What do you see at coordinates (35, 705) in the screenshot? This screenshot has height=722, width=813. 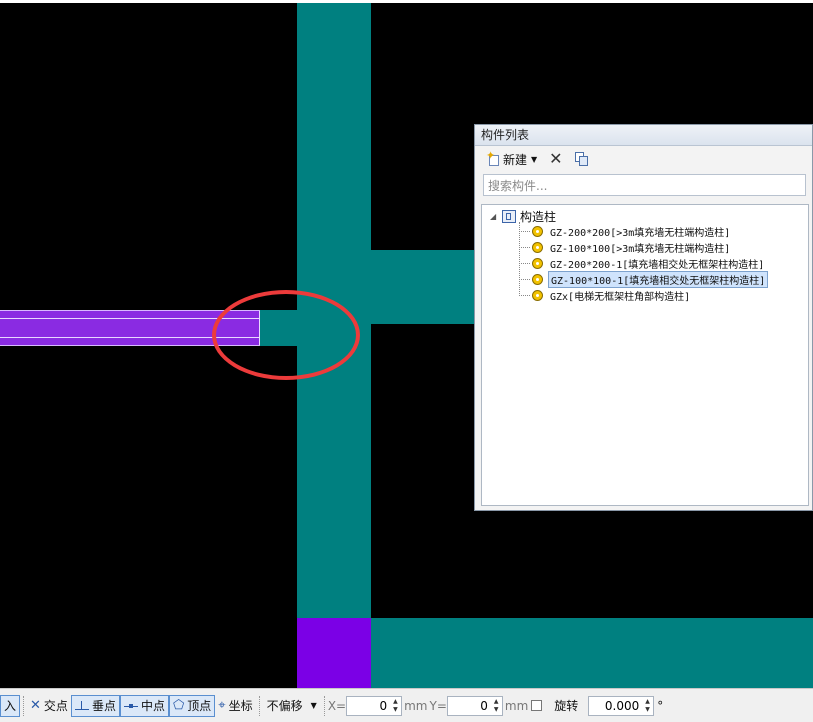 I see `intersection-icon: ✕` at bounding box center [35, 705].